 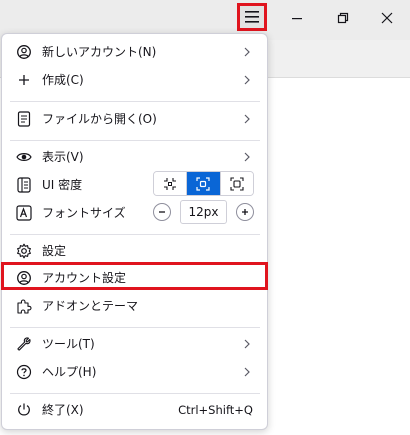 What do you see at coordinates (99, 52) in the screenshot?
I see `menu-item-label: 新しいアカウント(N)` at bounding box center [99, 52].